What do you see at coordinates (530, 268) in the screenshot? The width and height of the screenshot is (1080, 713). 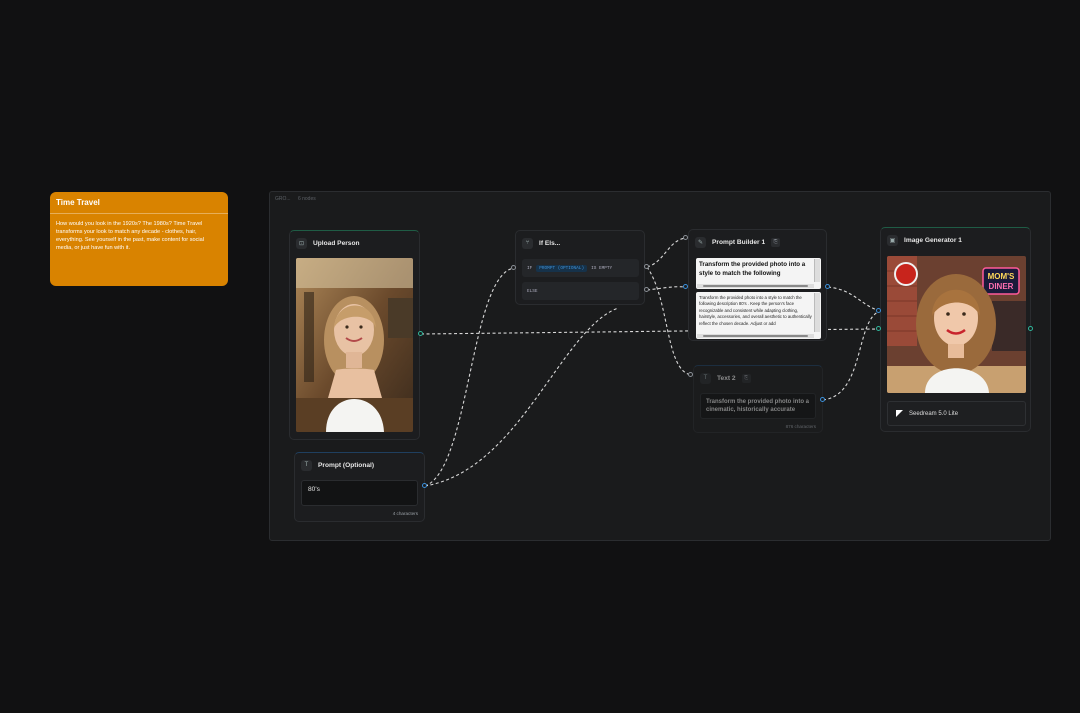 I see `if-keyword: IF` at bounding box center [530, 268].